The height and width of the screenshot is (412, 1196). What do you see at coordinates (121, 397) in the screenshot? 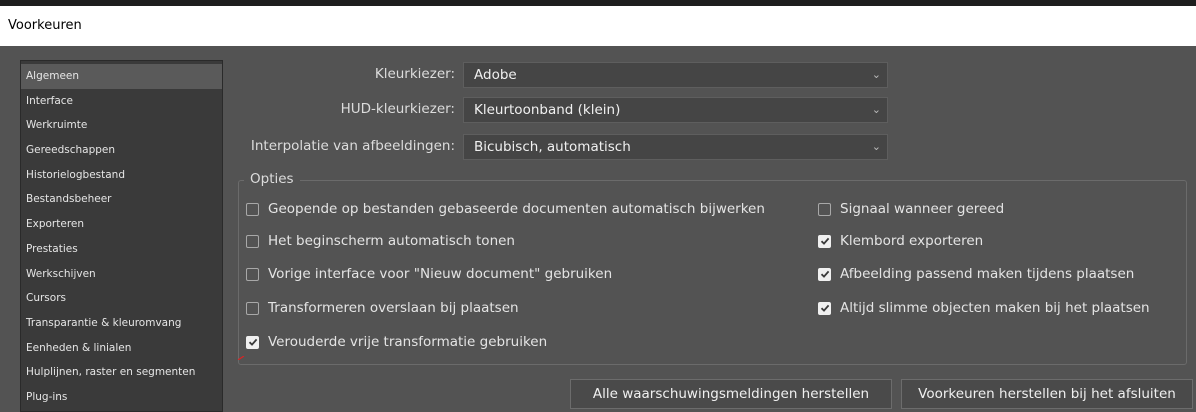
I see `sidebar-item-plug-ins: Plug-ins` at bounding box center [121, 397].